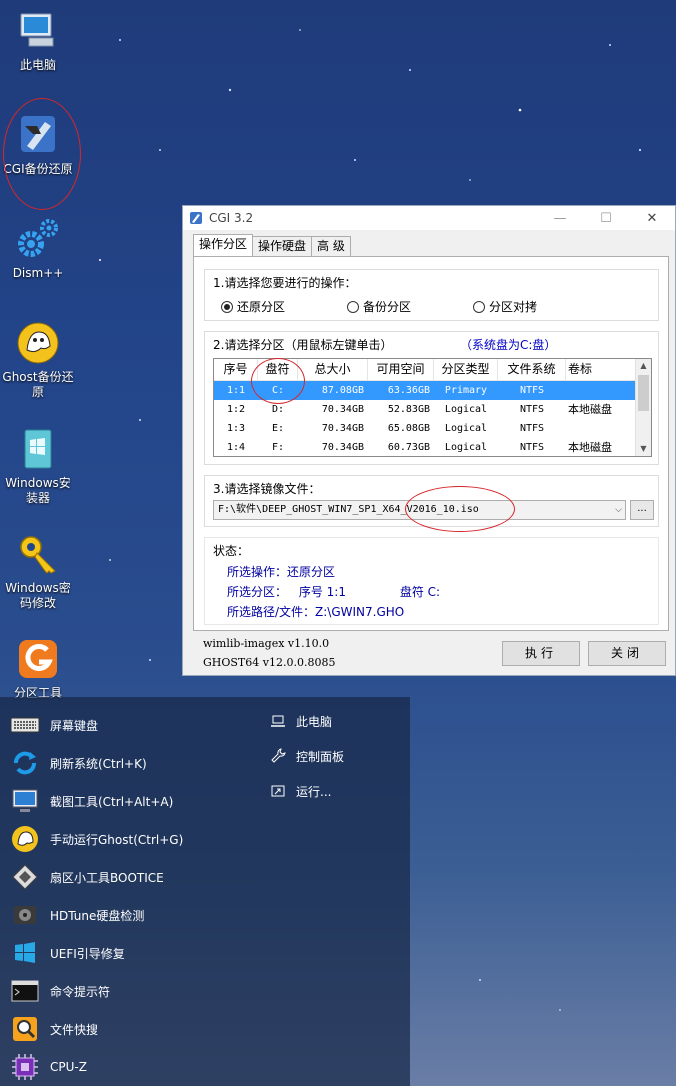  Describe the element at coordinates (278, 721) in the screenshot. I see `laptop-icon` at that location.